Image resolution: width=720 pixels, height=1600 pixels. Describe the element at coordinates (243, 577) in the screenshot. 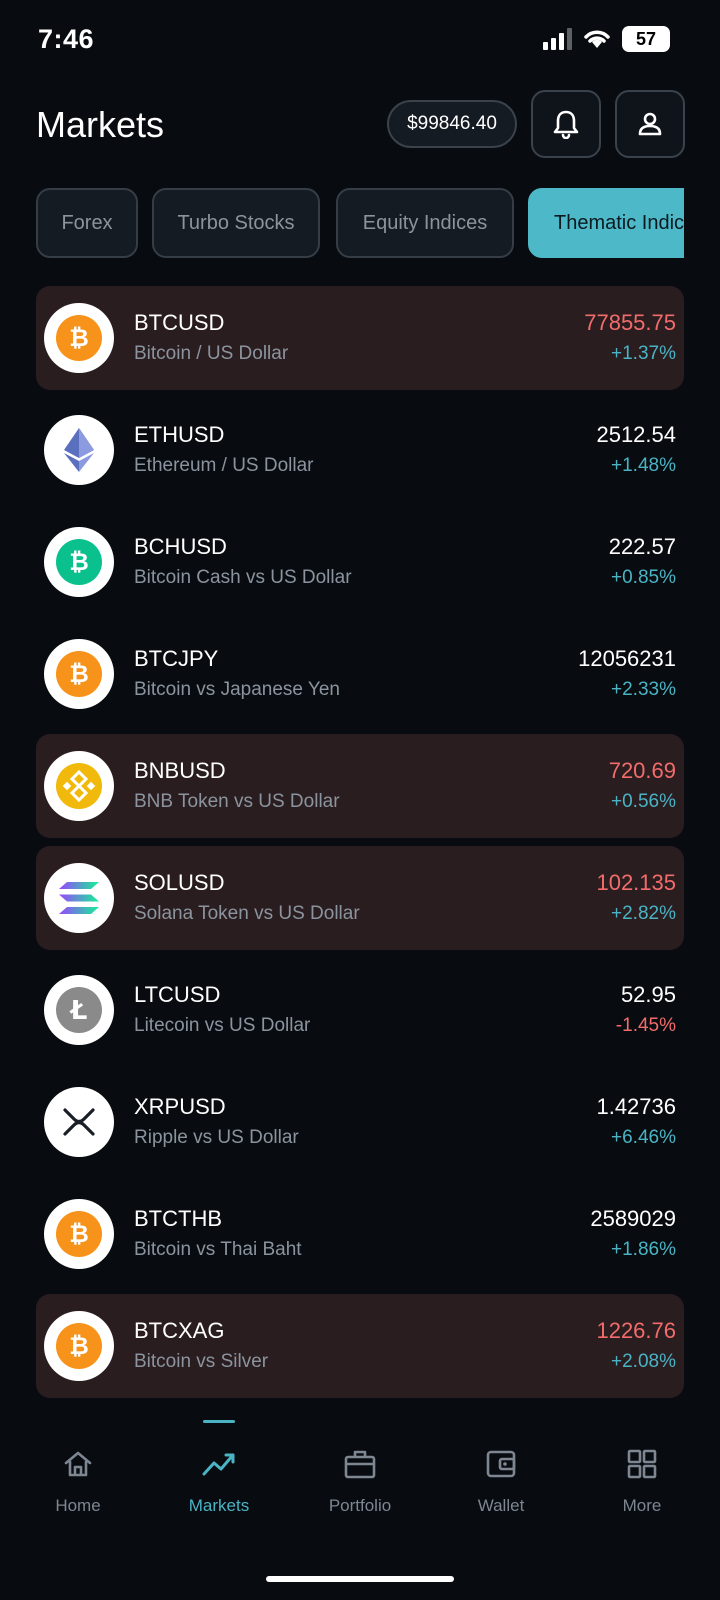

I see `pair-name: Bitcoin Cash vs US Dollar` at that location.